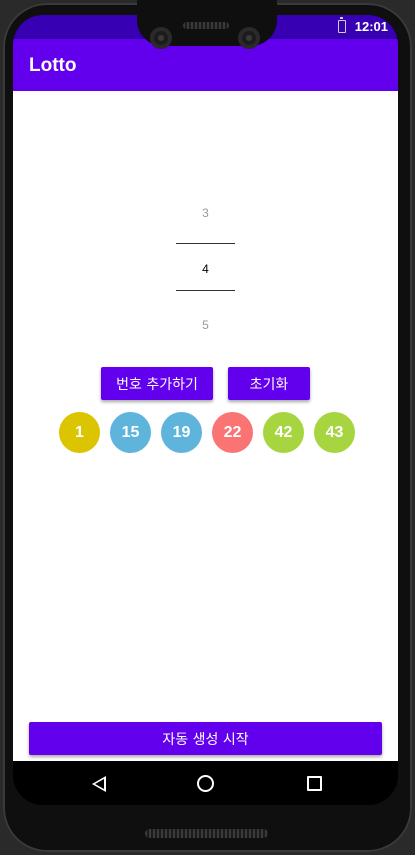  I want to click on home-icon, so click(205, 783).